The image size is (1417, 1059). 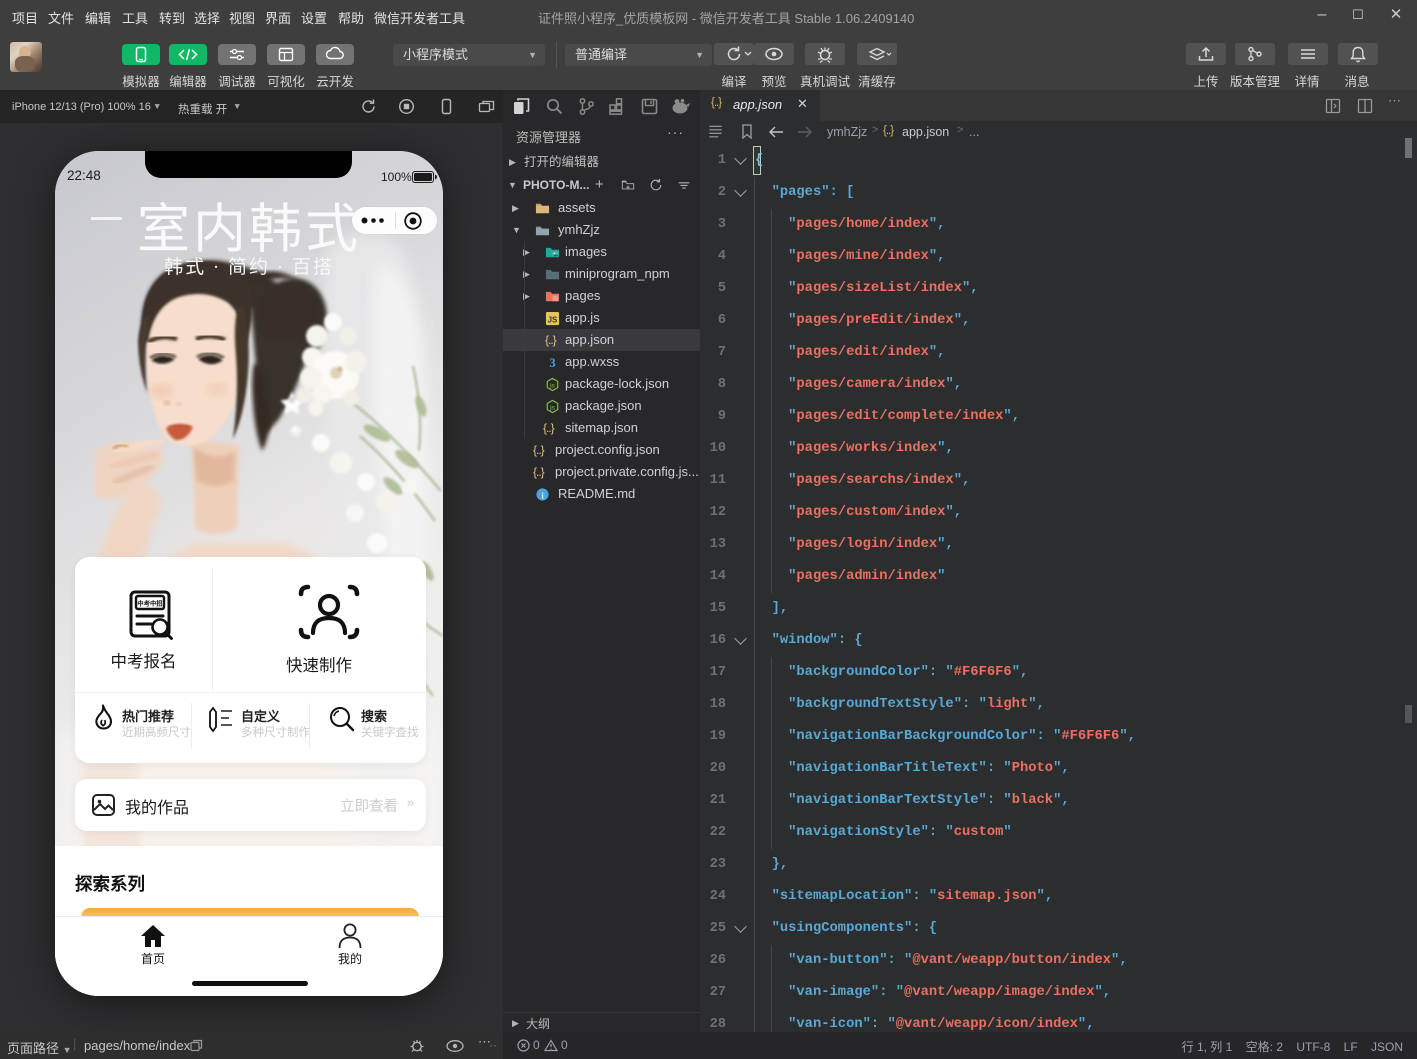 What do you see at coordinates (552, 363) in the screenshot?
I see `svg-text: 3` at bounding box center [552, 363].